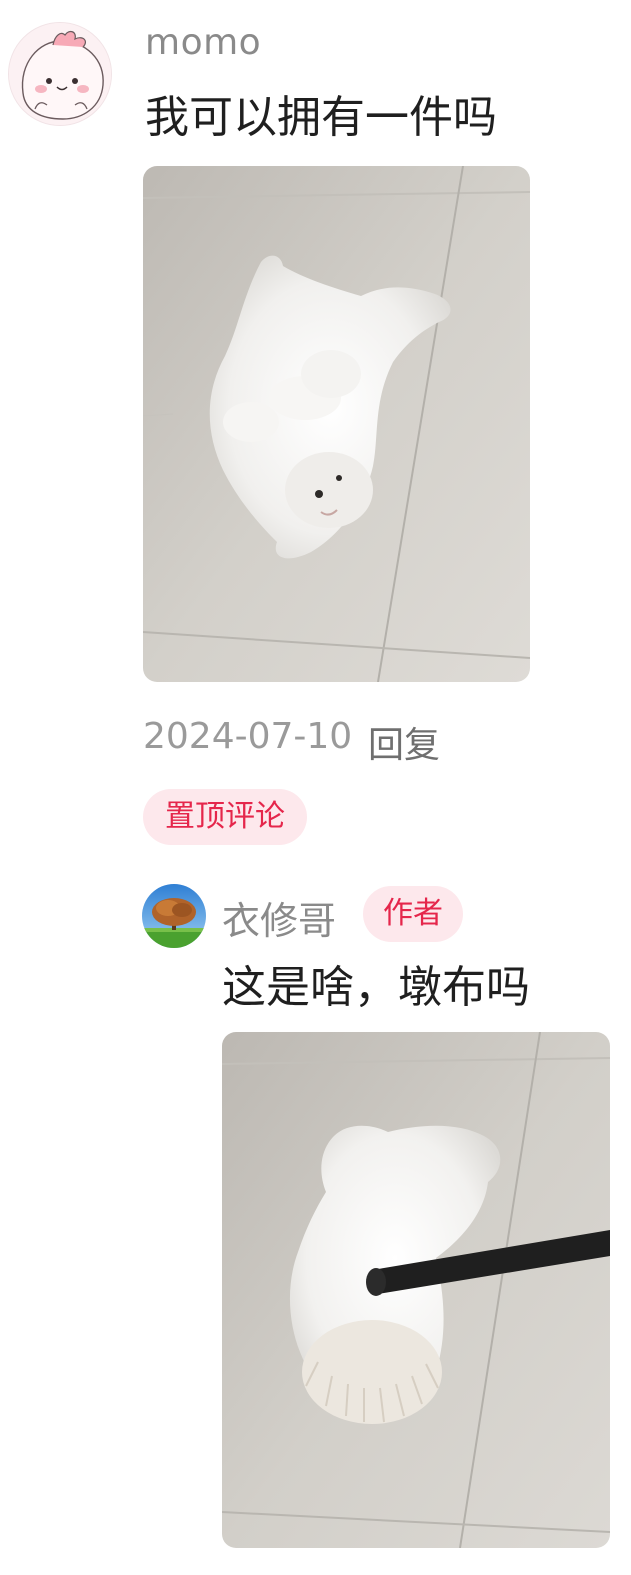 Image resolution: width=631 pixels, height=1575 pixels. I want to click on reply-username: 衣修哥, so click(279, 917).